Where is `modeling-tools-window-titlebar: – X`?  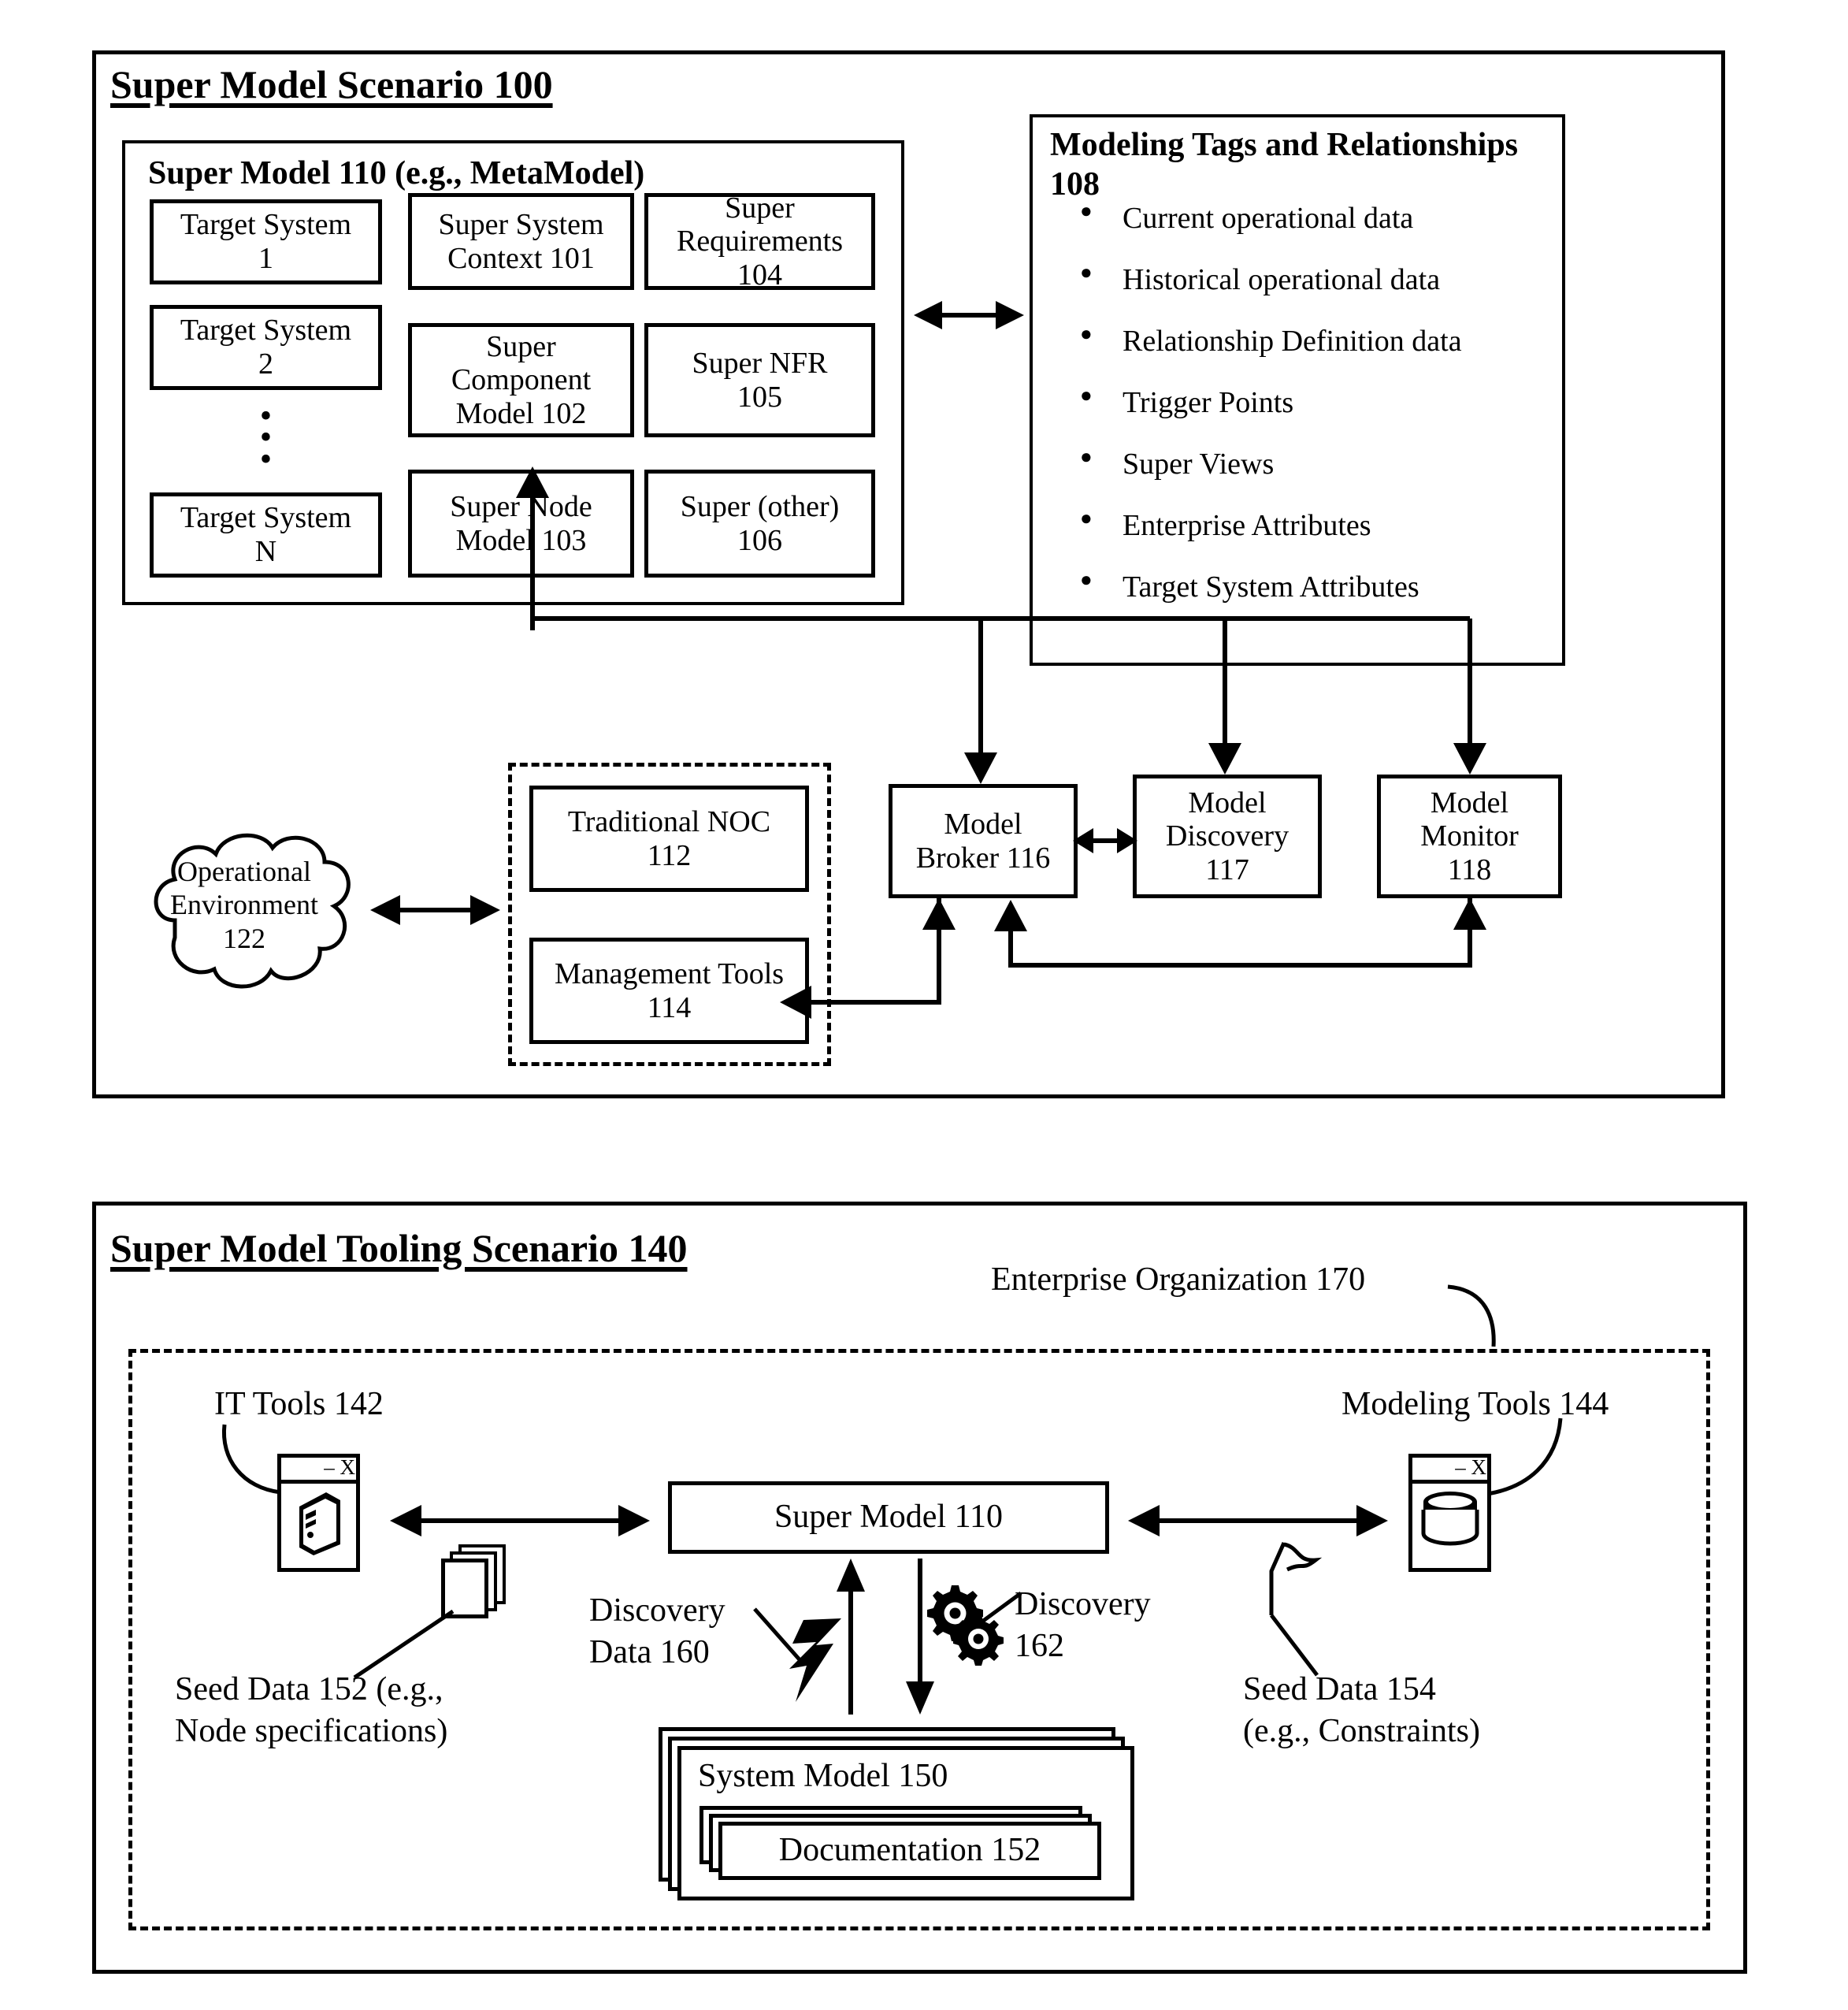 modeling-tools-window-titlebar: – X is located at coordinates (1449, 1469).